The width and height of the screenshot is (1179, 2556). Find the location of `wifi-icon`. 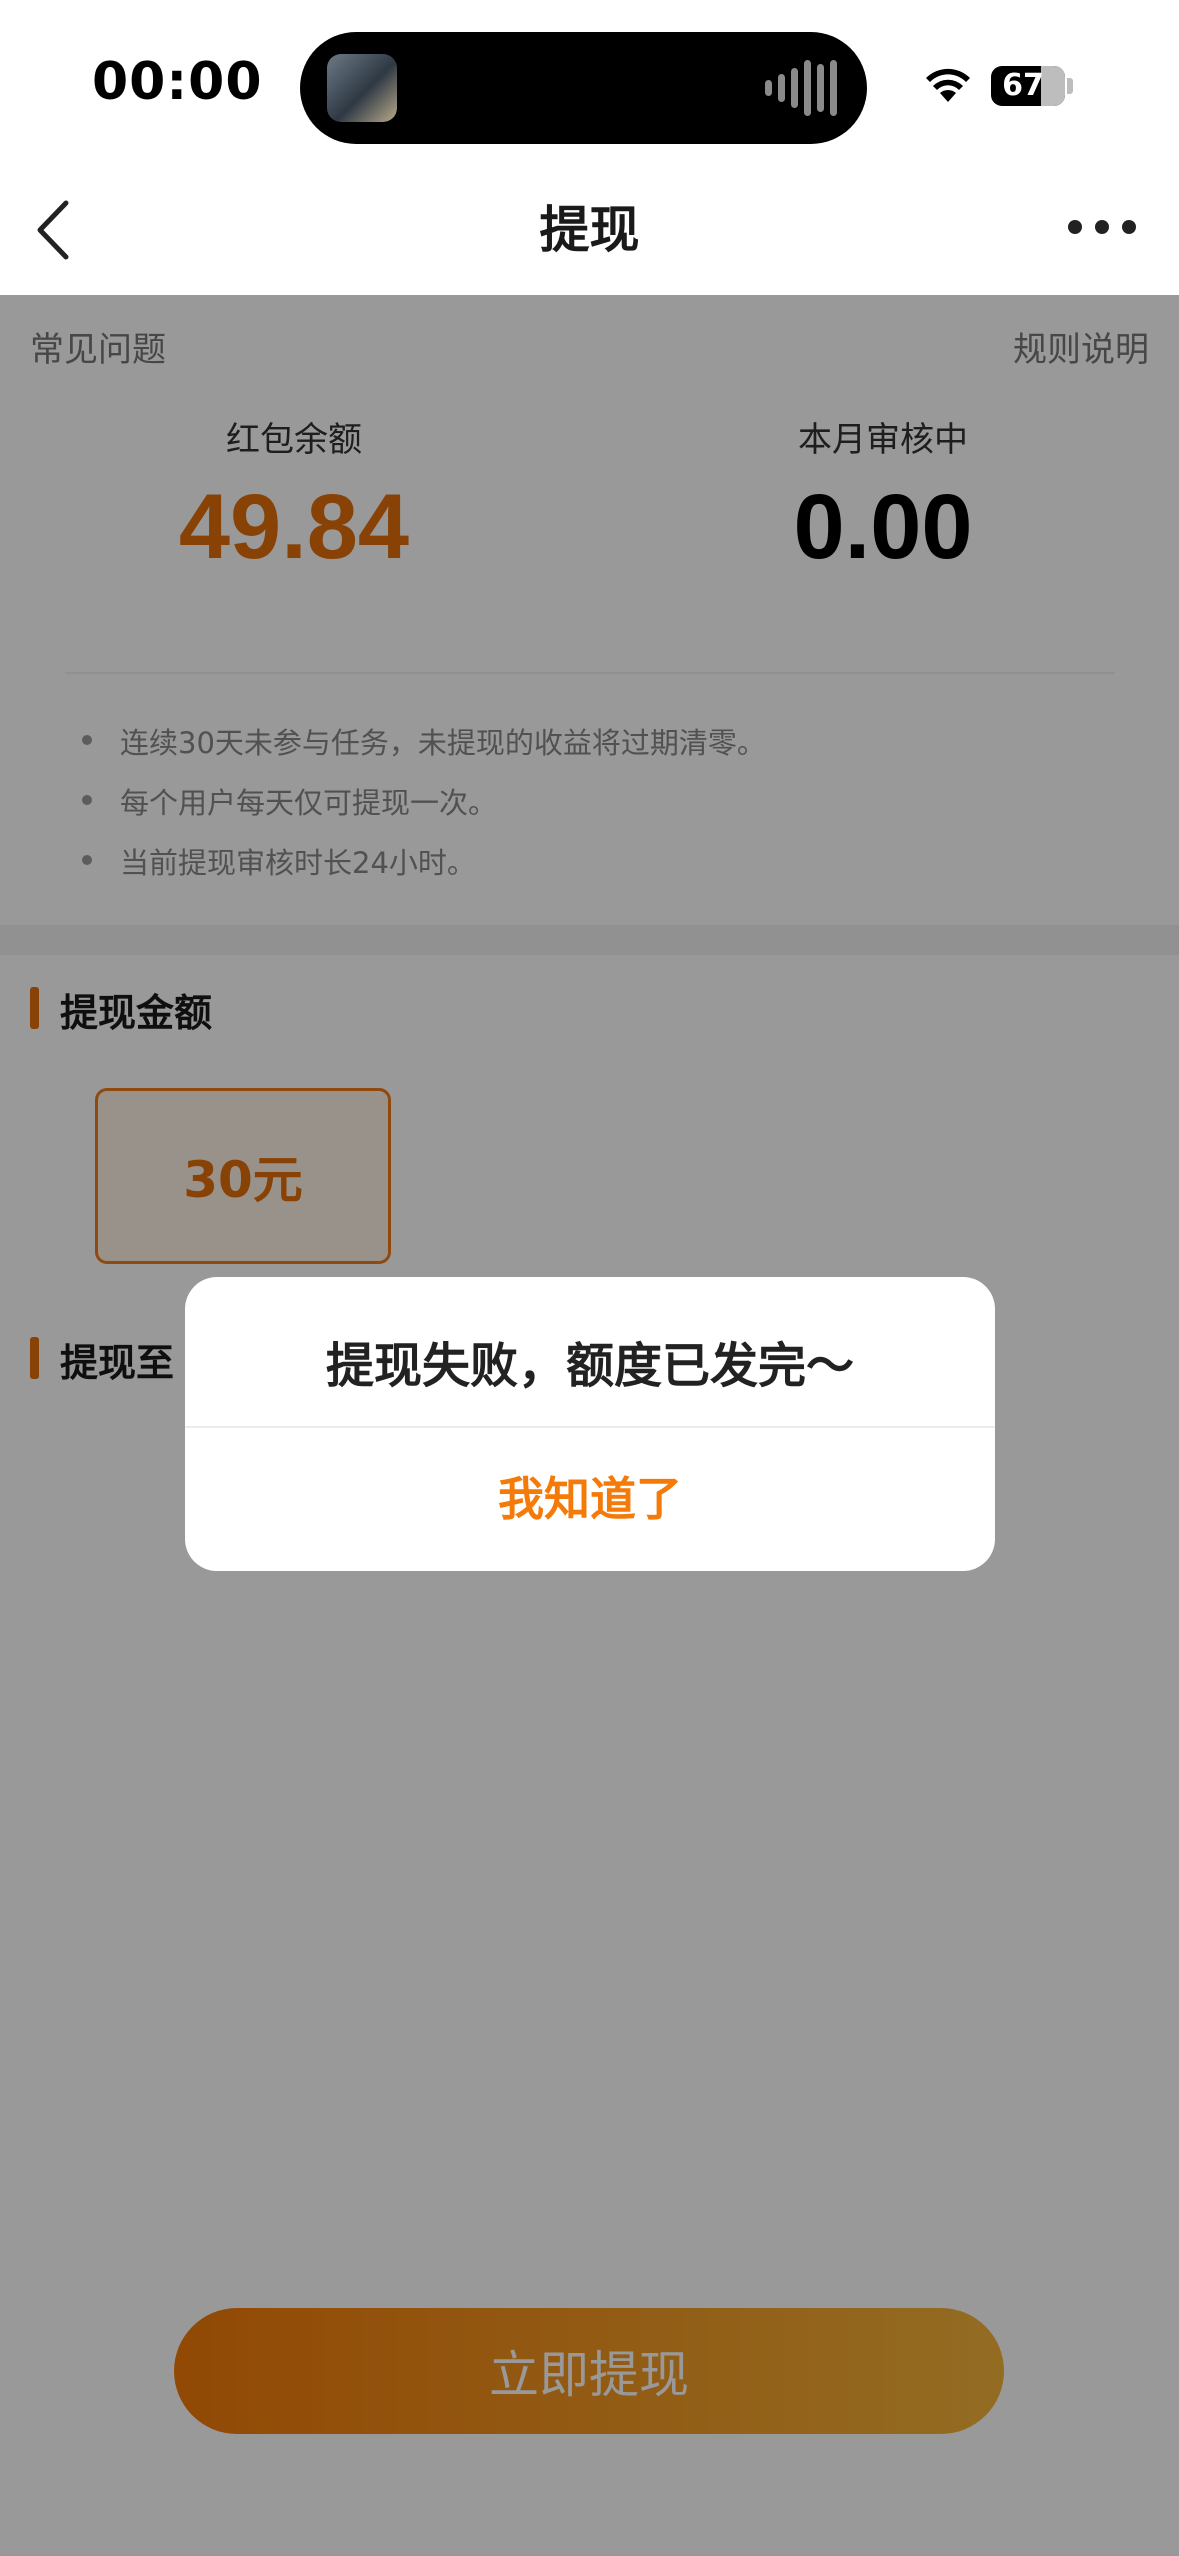

wifi-icon is located at coordinates (948, 85).